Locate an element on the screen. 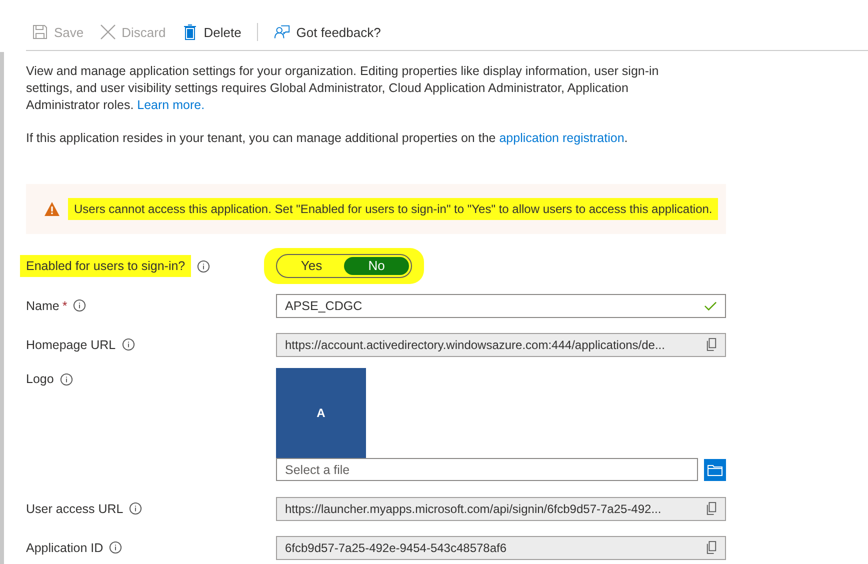 This screenshot has height=564, width=868. registration-text: If this application resides in your tenant, you can manage additional properties on the application registration. is located at coordinates (327, 138).